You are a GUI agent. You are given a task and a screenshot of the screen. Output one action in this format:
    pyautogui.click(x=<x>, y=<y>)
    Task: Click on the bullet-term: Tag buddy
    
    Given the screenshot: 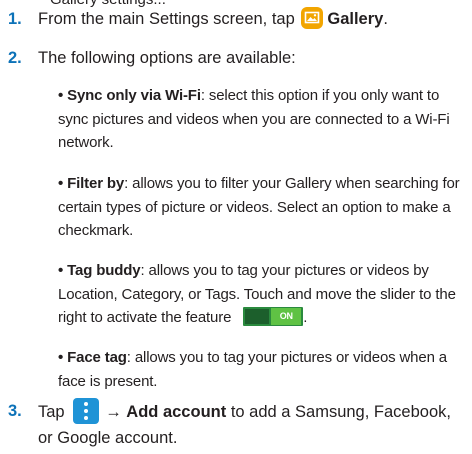 What is the action you would take?
    pyautogui.click(x=104, y=270)
    